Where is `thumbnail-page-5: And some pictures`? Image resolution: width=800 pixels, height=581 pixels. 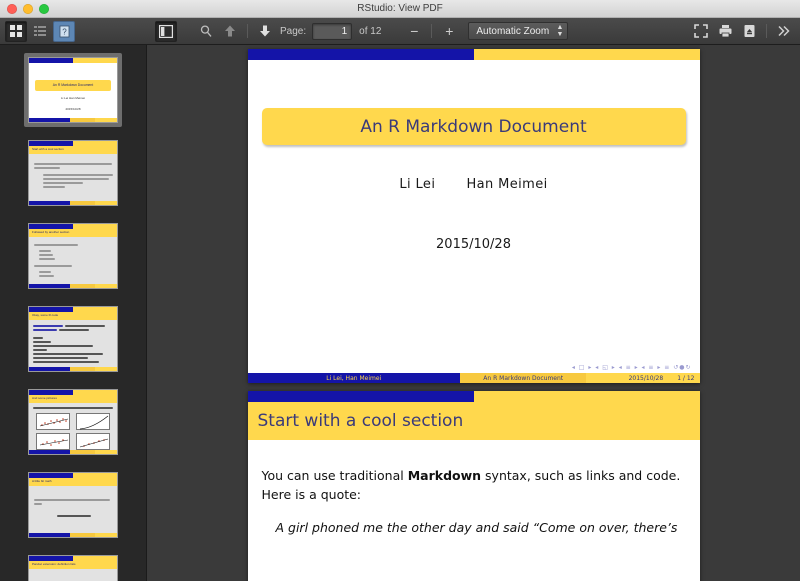
thumbnail-page-5: And some pictures is located at coordinates (73, 422).